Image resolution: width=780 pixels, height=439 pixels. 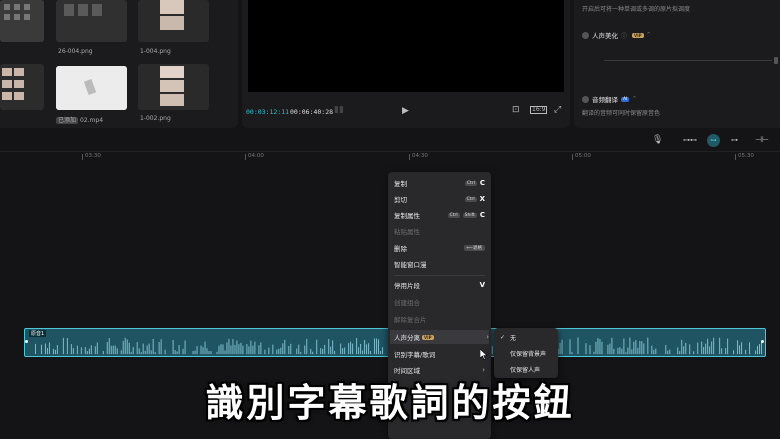 I want to click on preview-panel: 00:03:12:11 00:06:40:28 ▮▮ ▶ ⊡ 16:9 ⤢, so click(x=406, y=64).